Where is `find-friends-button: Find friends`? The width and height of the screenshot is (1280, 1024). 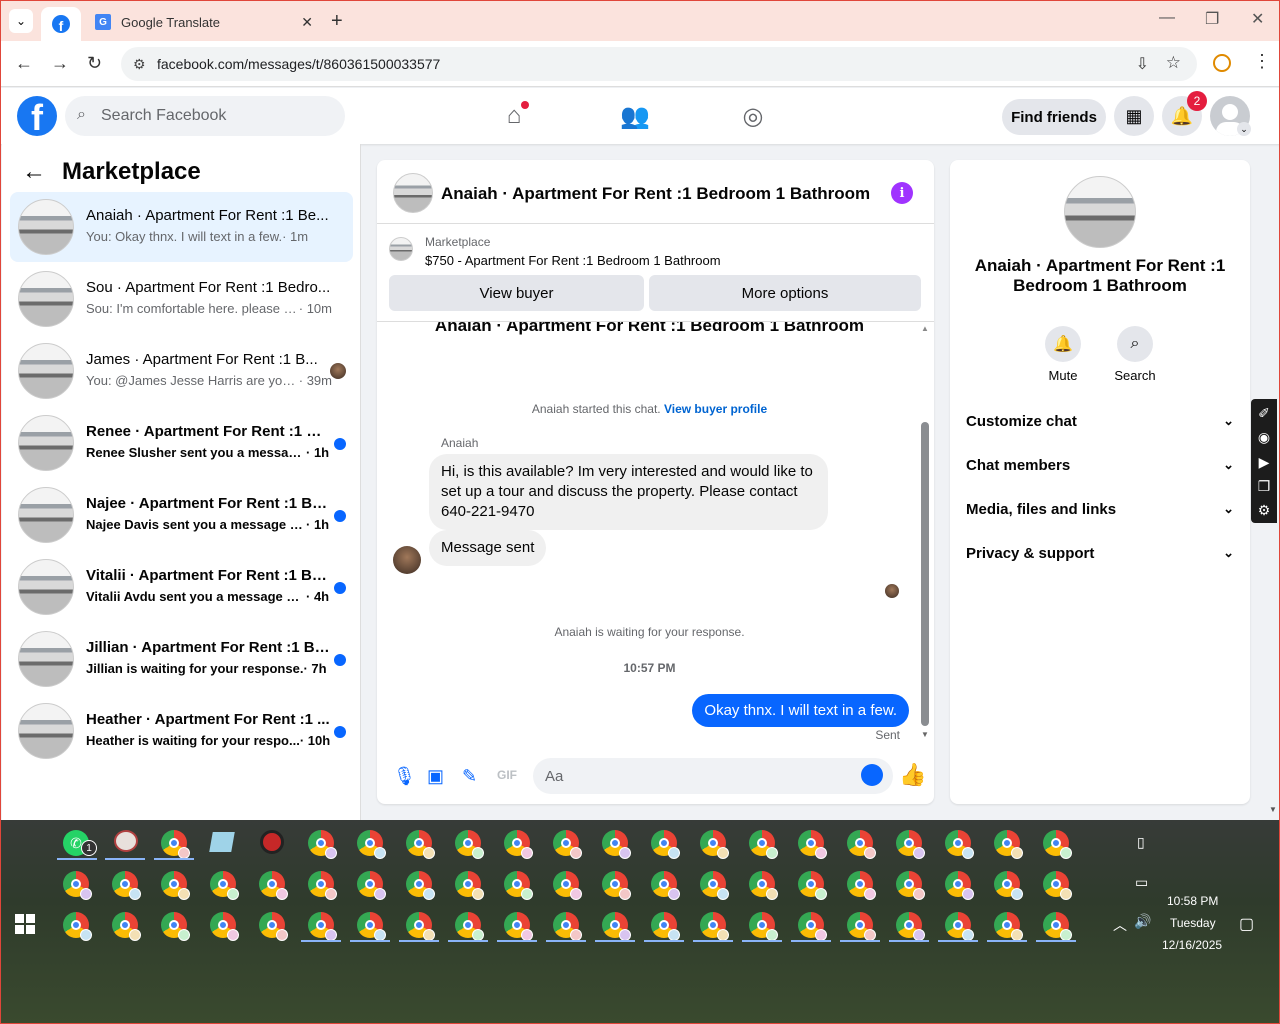
find-friends-button: Find friends is located at coordinates (1054, 117).